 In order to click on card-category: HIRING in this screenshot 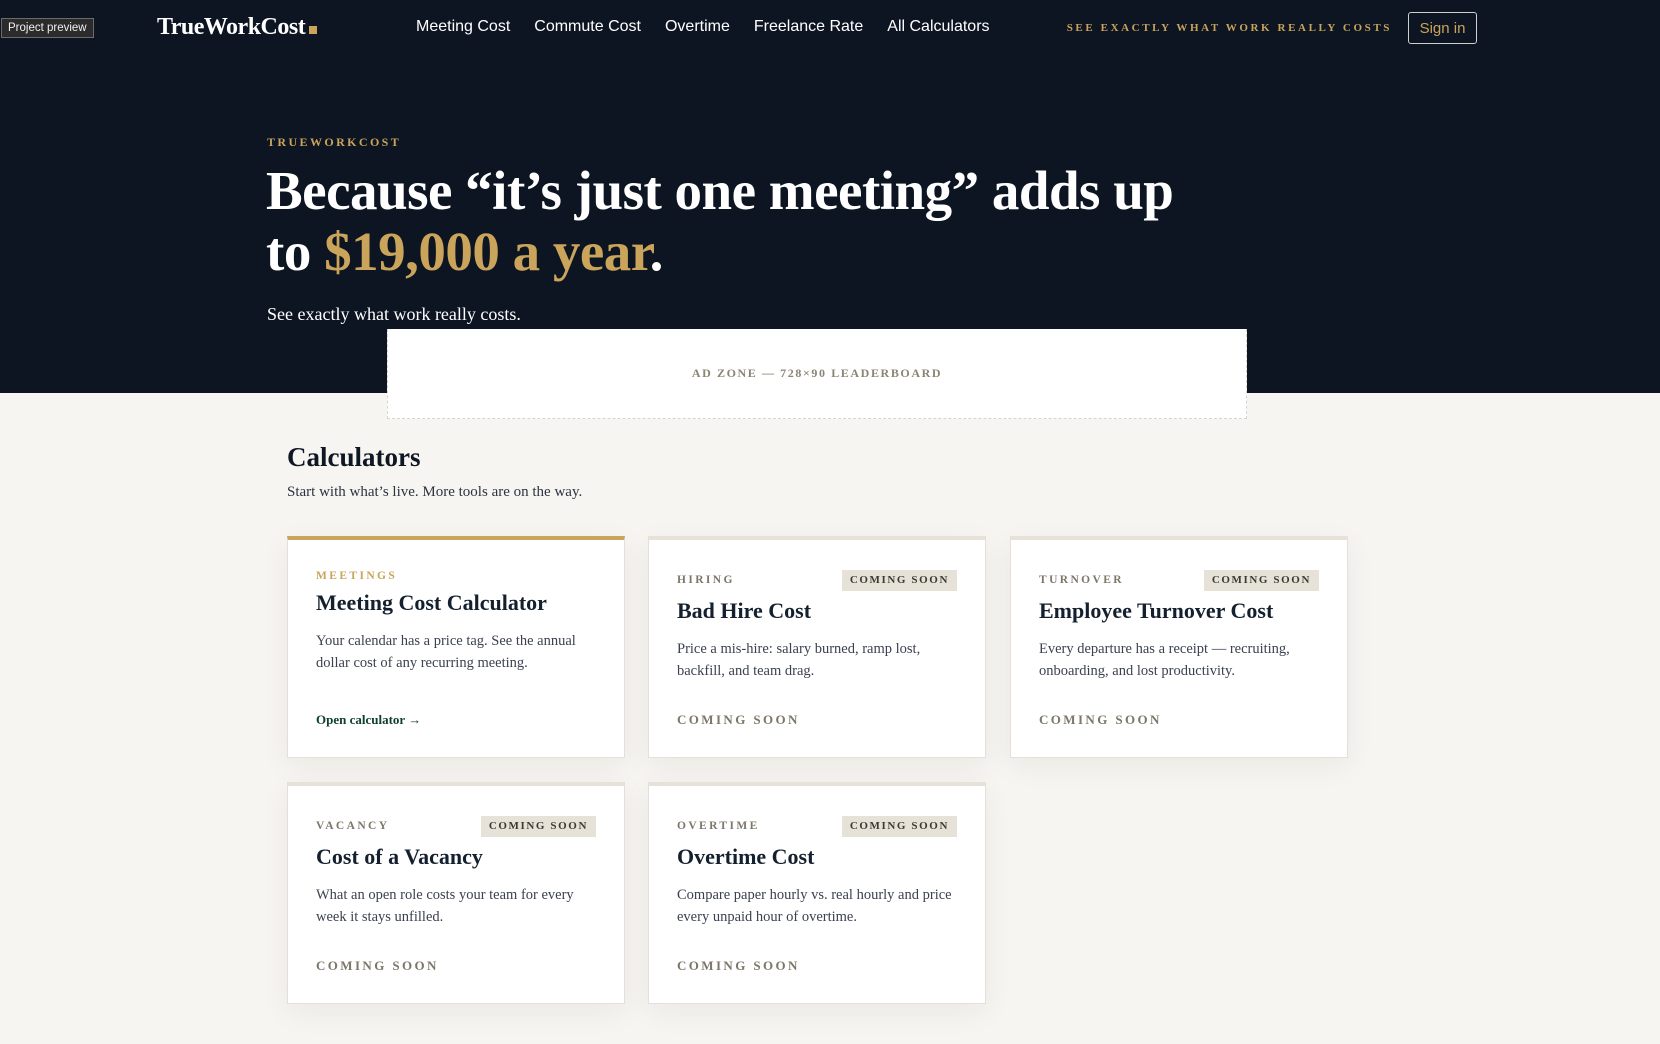, I will do `click(706, 580)`.